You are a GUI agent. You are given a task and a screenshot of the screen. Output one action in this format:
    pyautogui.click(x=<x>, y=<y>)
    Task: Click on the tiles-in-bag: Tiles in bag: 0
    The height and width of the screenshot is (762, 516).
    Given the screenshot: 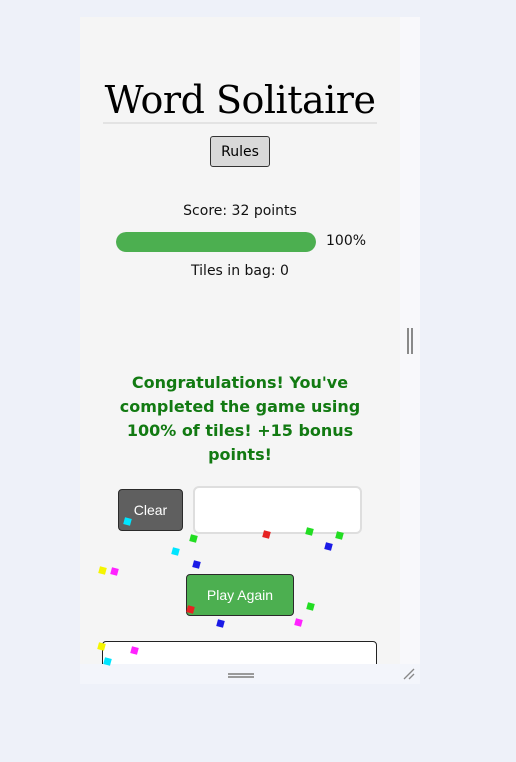 What is the action you would take?
    pyautogui.click(x=240, y=271)
    